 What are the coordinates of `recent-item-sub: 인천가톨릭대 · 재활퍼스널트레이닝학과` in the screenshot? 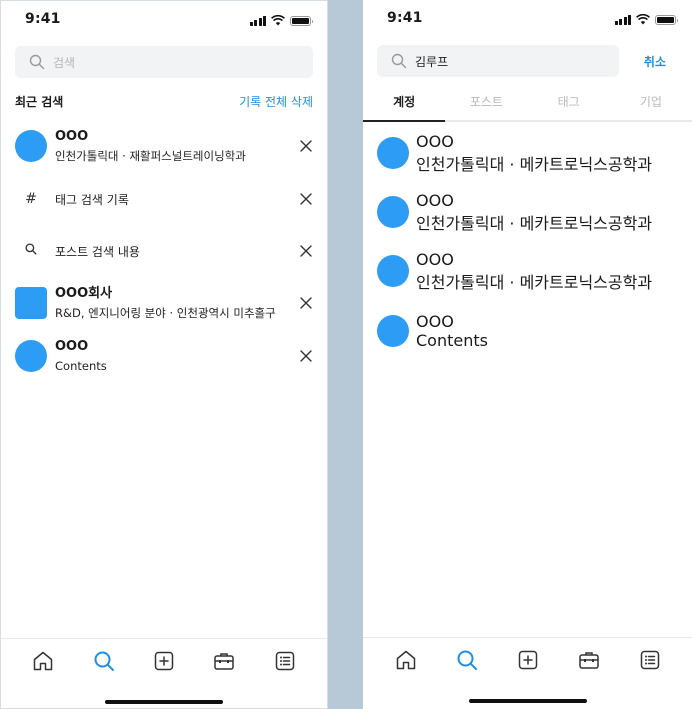 It's located at (150, 155).